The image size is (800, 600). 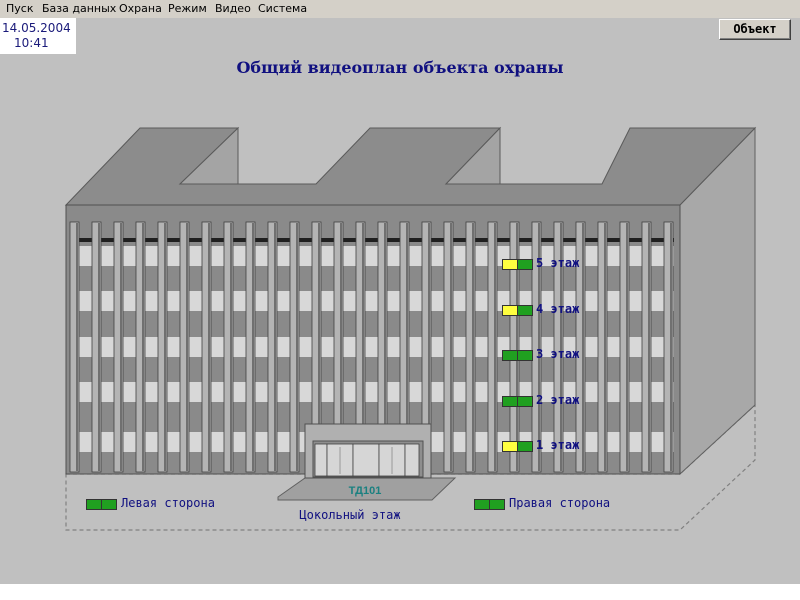 I want to click on floor-3-label: 3 этаж, so click(x=558, y=354).